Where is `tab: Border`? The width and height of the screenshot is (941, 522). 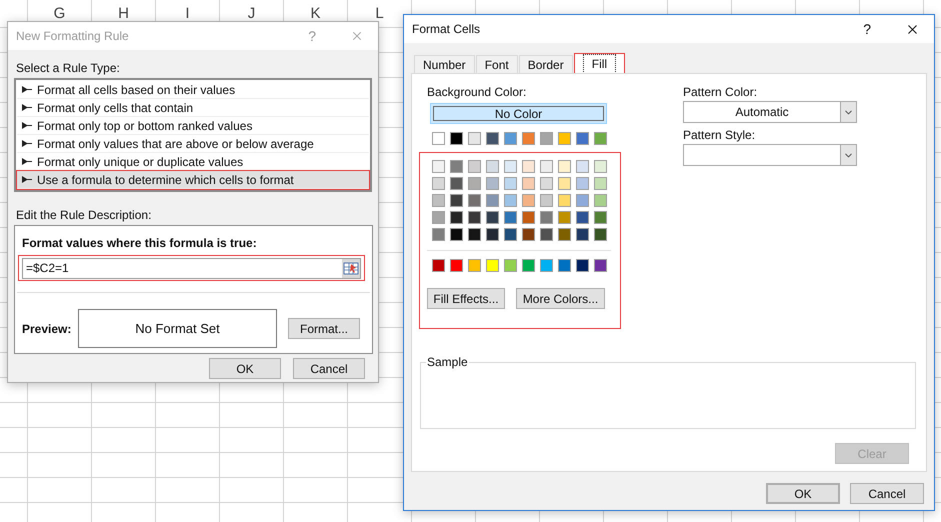 tab: Border is located at coordinates (545, 64).